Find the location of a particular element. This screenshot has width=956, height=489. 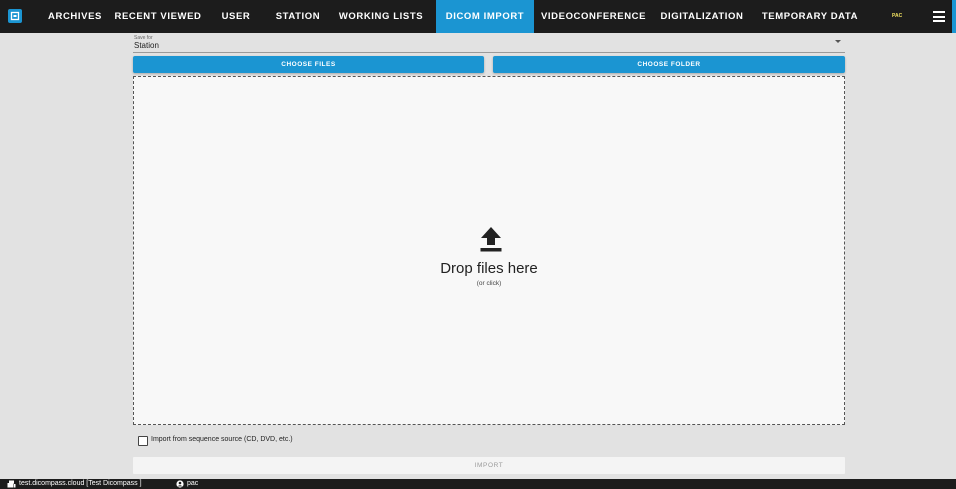

choose-folder-button: CHOOSE FOLDER is located at coordinates (669, 64).